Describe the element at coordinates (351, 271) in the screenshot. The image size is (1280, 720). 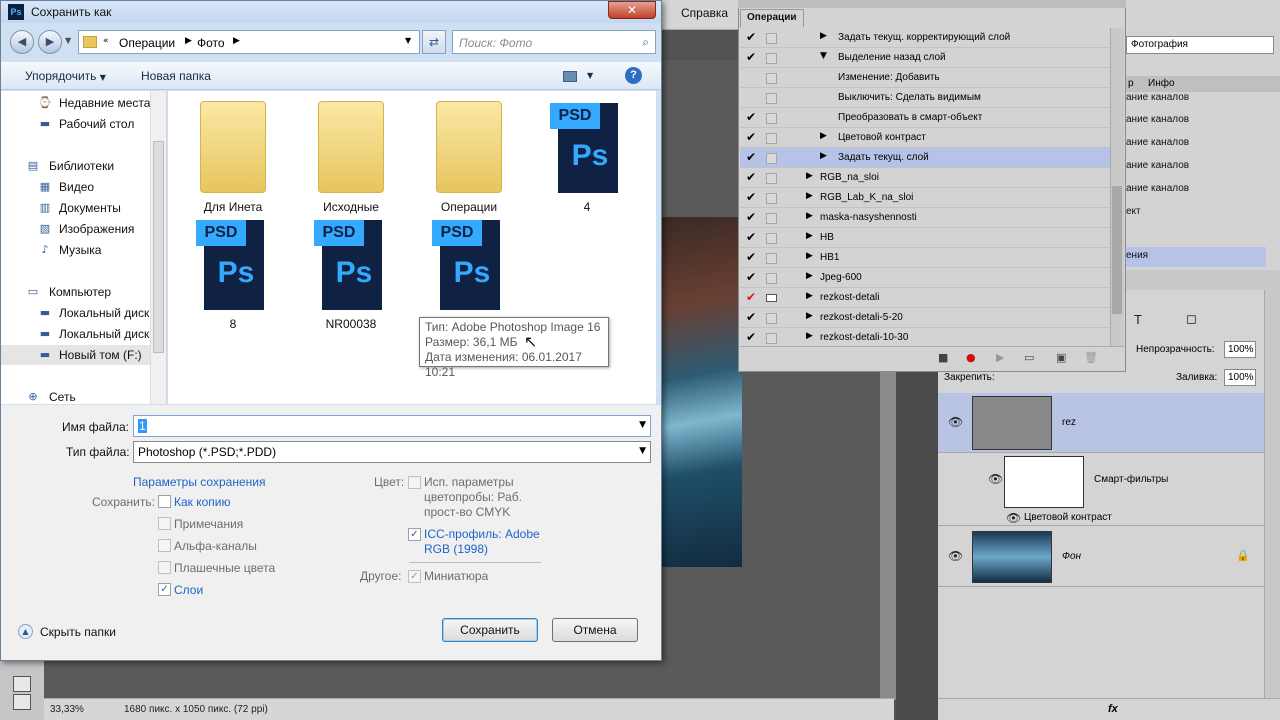
I see `psd-file-item: PSD Ps NR00038` at that location.